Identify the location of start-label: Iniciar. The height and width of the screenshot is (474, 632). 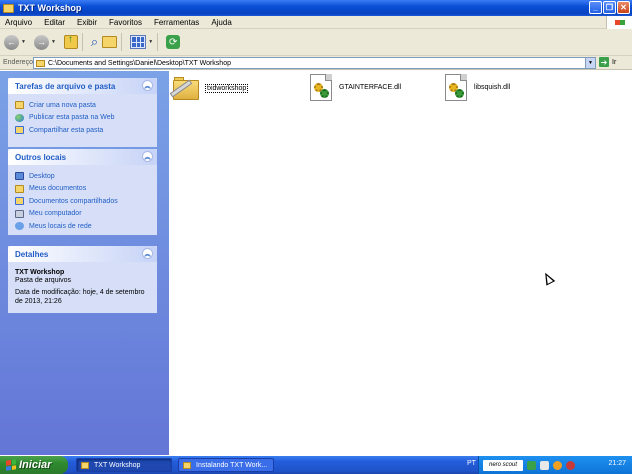
(35, 465).